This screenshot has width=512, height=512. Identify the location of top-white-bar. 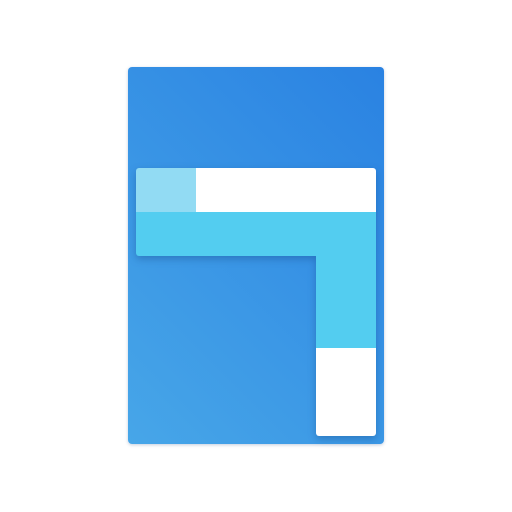
(286, 190).